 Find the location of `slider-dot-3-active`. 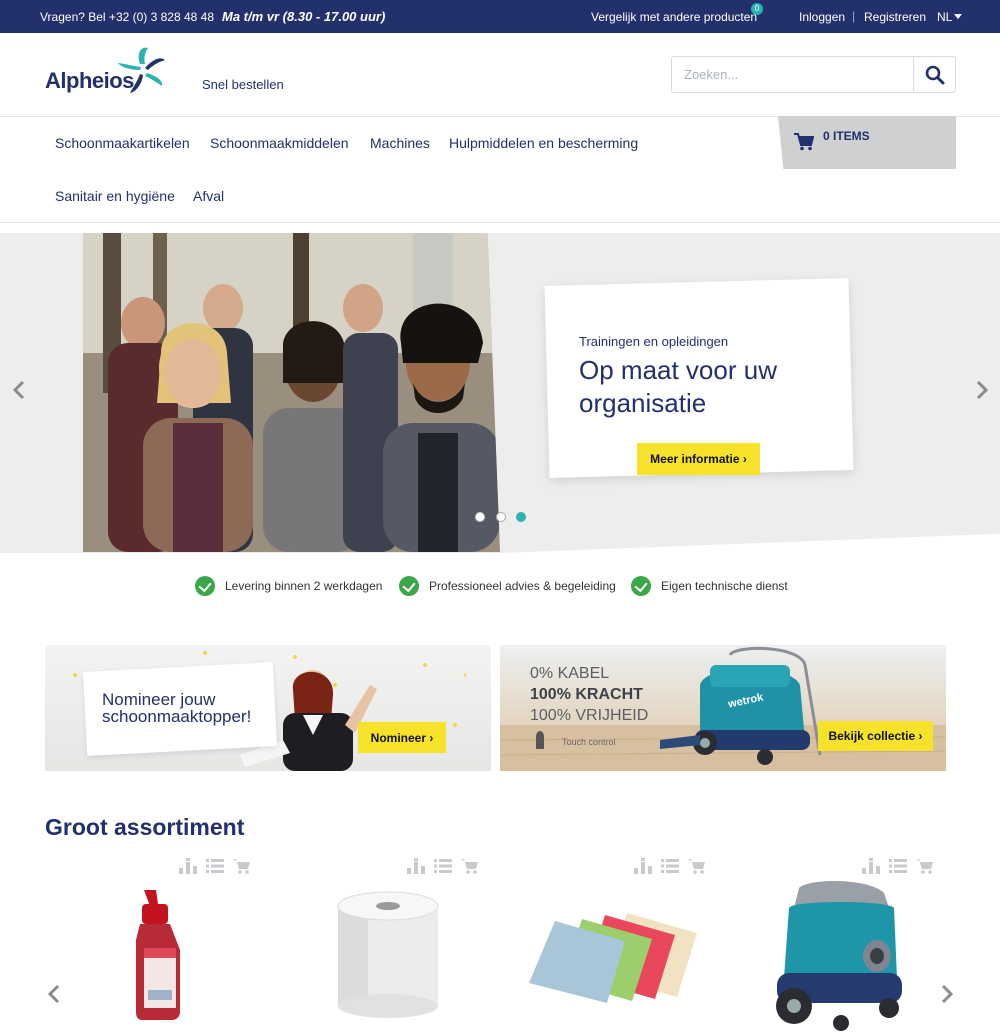

slider-dot-3-active is located at coordinates (521, 517).